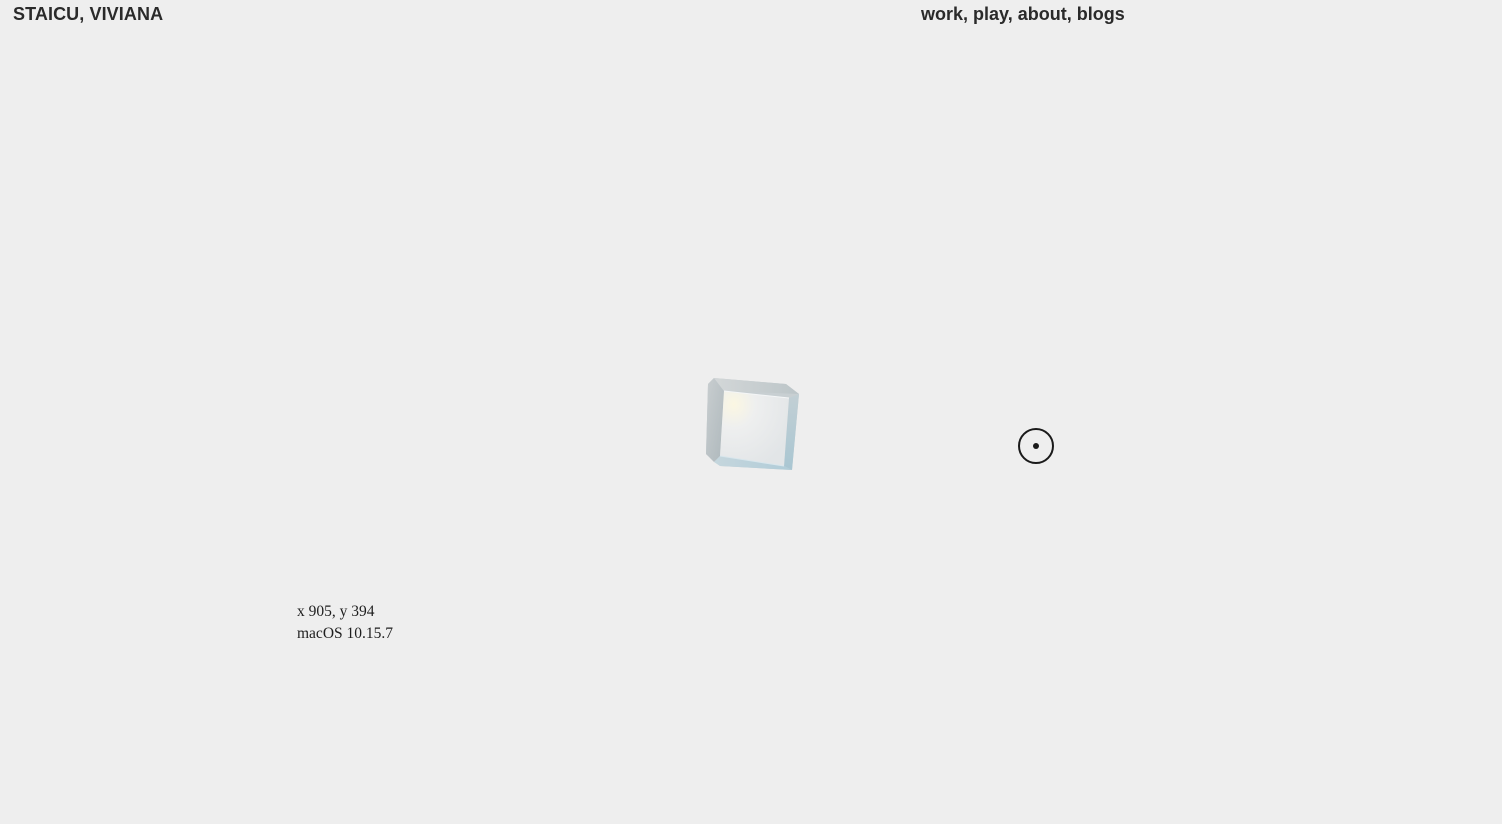 The width and height of the screenshot is (1502, 824). I want to click on nav-link-work: work, so click(942, 14).